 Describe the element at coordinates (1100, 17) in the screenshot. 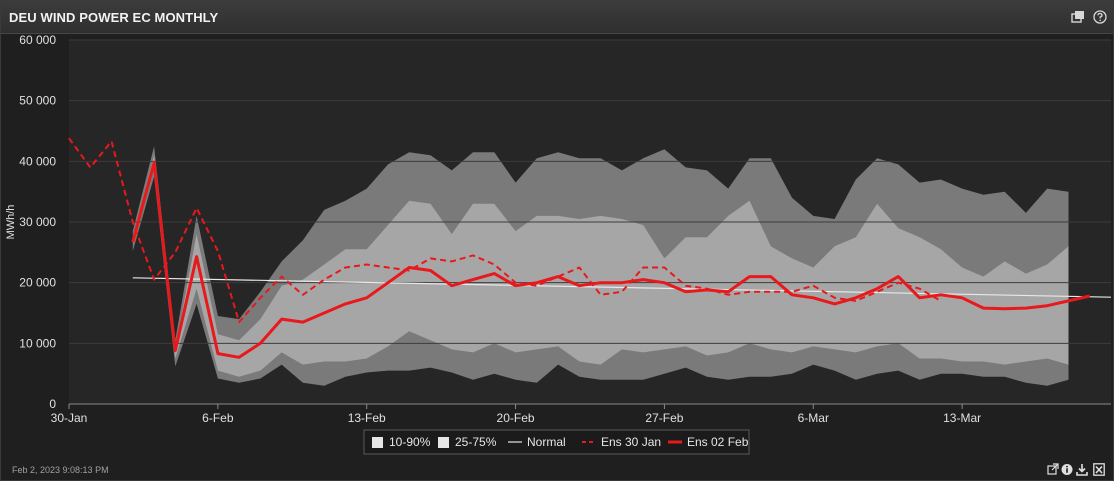

I see `help-icon` at that location.